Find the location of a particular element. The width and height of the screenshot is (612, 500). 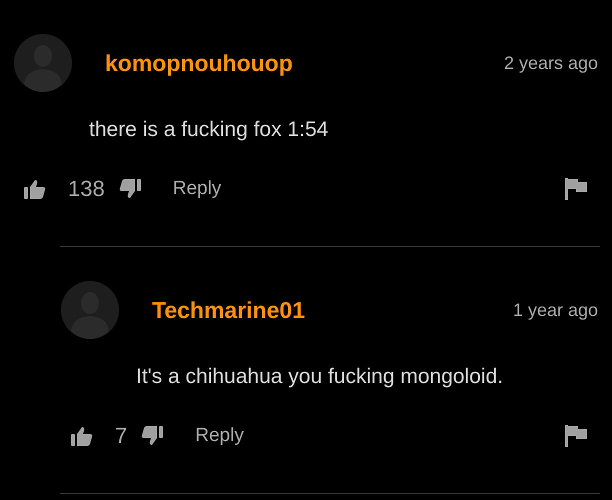

like-count: 138 is located at coordinates (86, 189).